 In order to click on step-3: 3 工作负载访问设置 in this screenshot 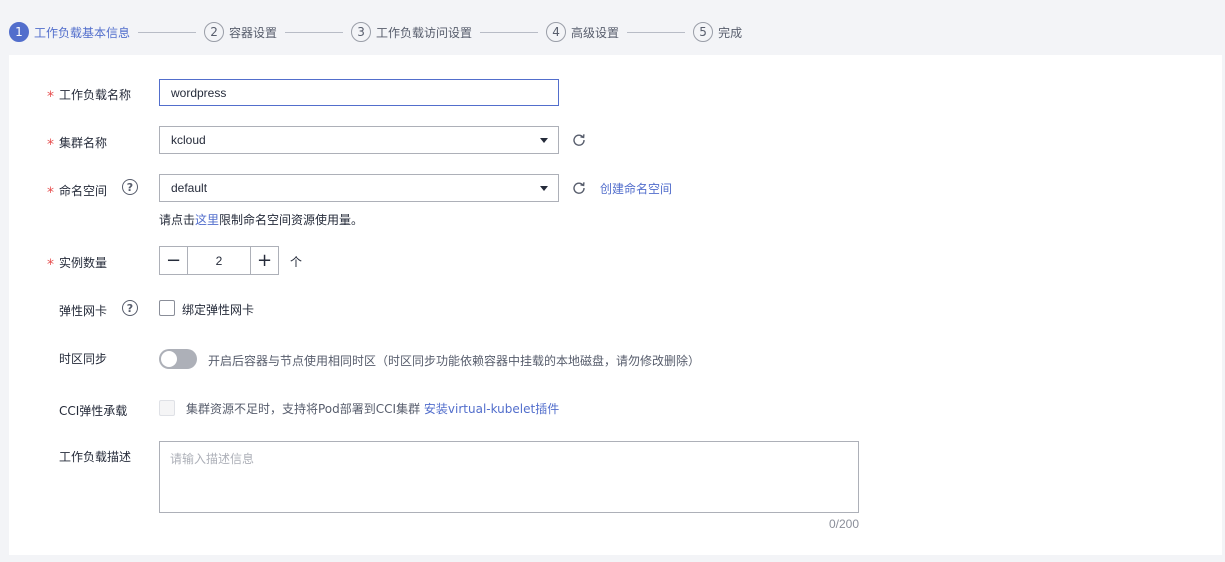, I will do `click(411, 32)`.